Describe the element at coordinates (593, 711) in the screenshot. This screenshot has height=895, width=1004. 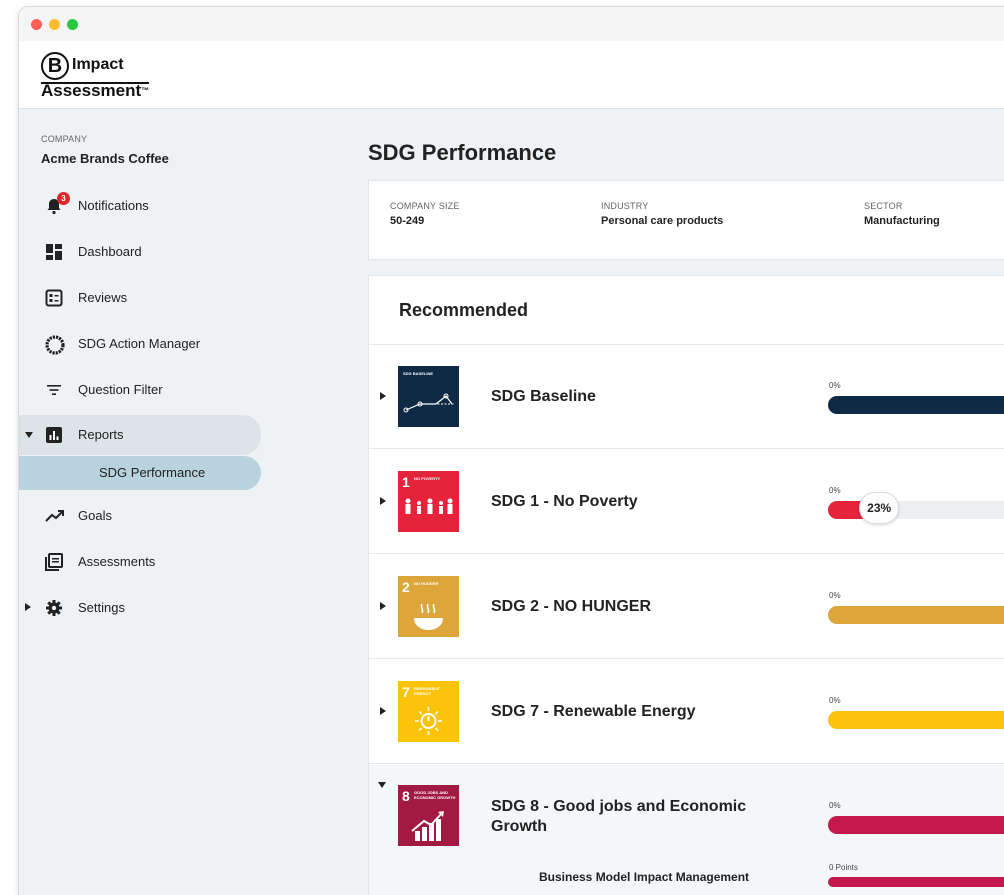
I see `sdg-name: SDG 7 - Renewable Energy` at that location.